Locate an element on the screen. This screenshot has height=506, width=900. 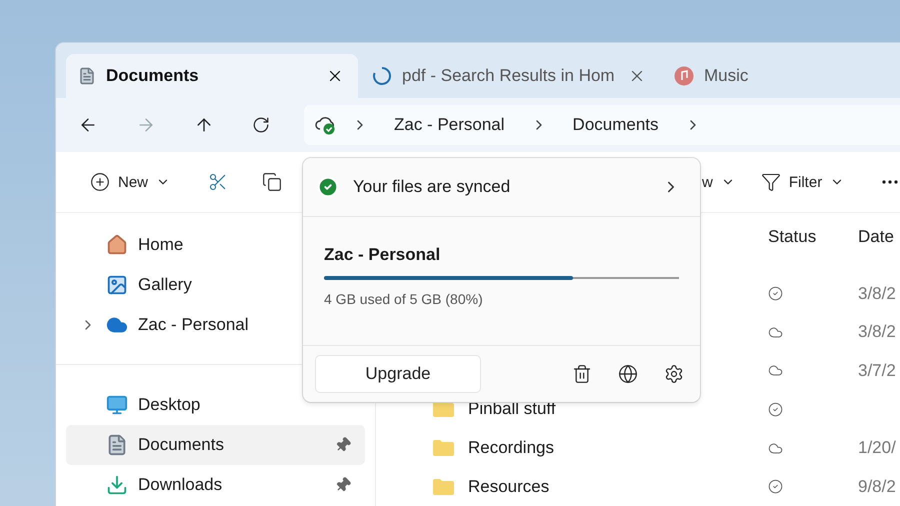
settings-icon is located at coordinates (674, 374).